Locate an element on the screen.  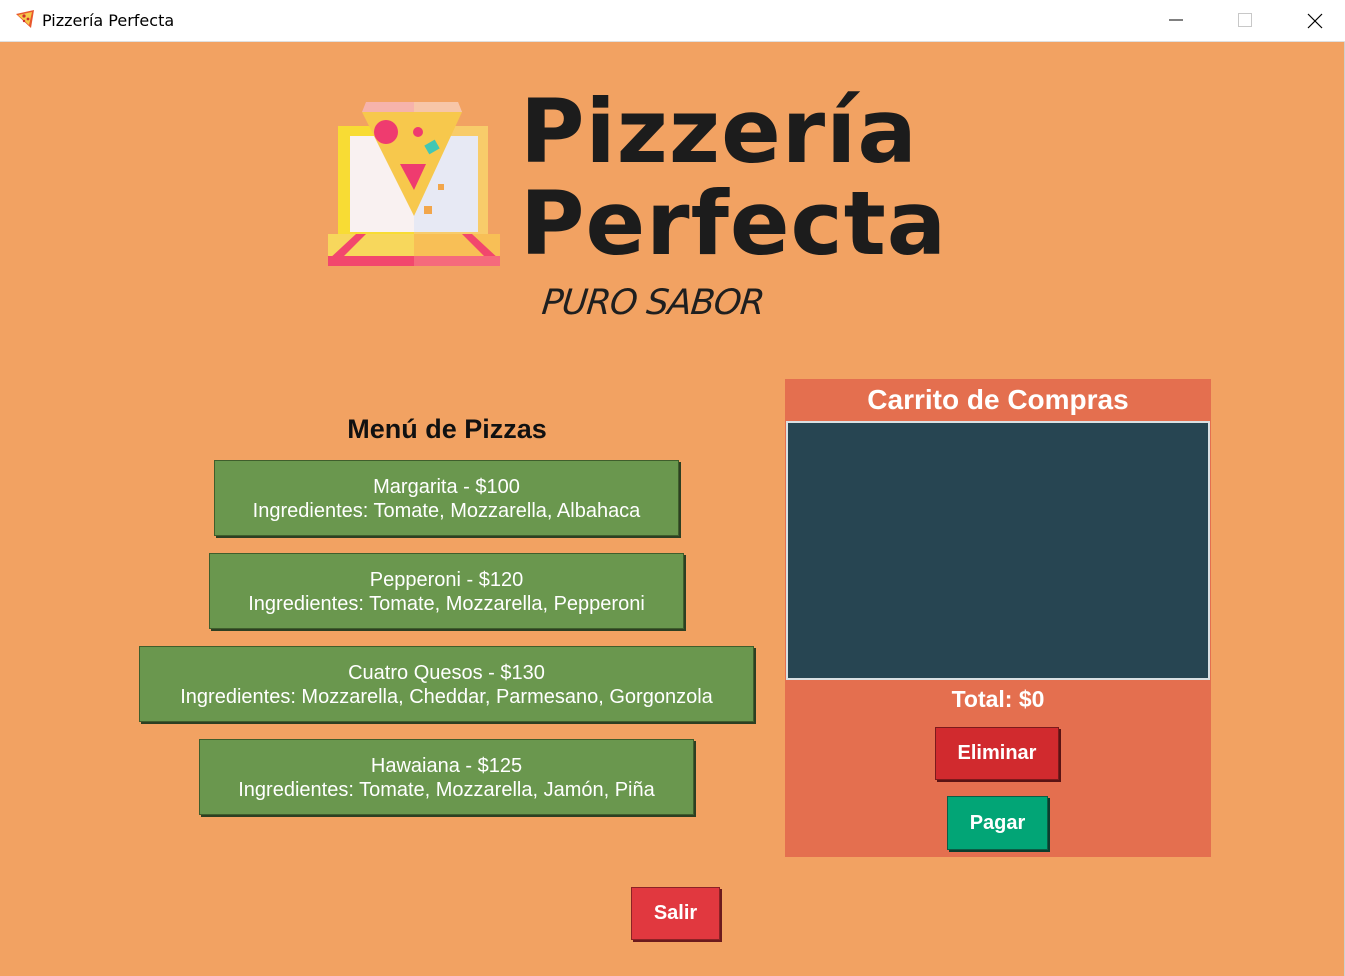
pizza-app-icon is located at coordinates (25, 19).